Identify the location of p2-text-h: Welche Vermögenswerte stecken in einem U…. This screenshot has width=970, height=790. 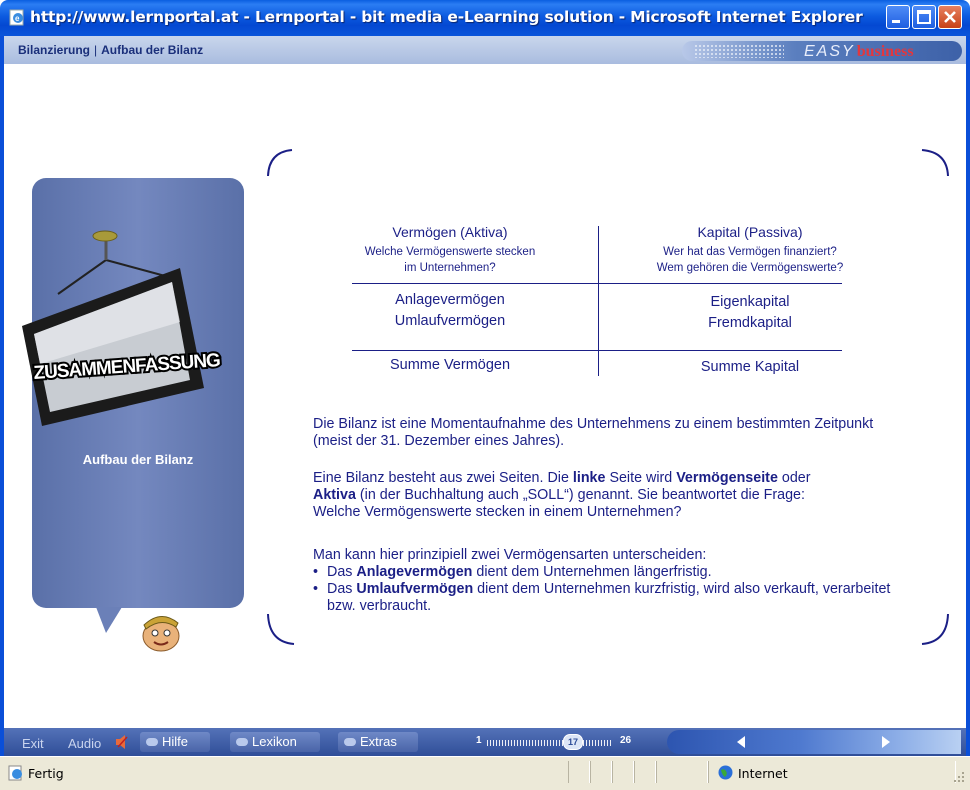
(497, 512).